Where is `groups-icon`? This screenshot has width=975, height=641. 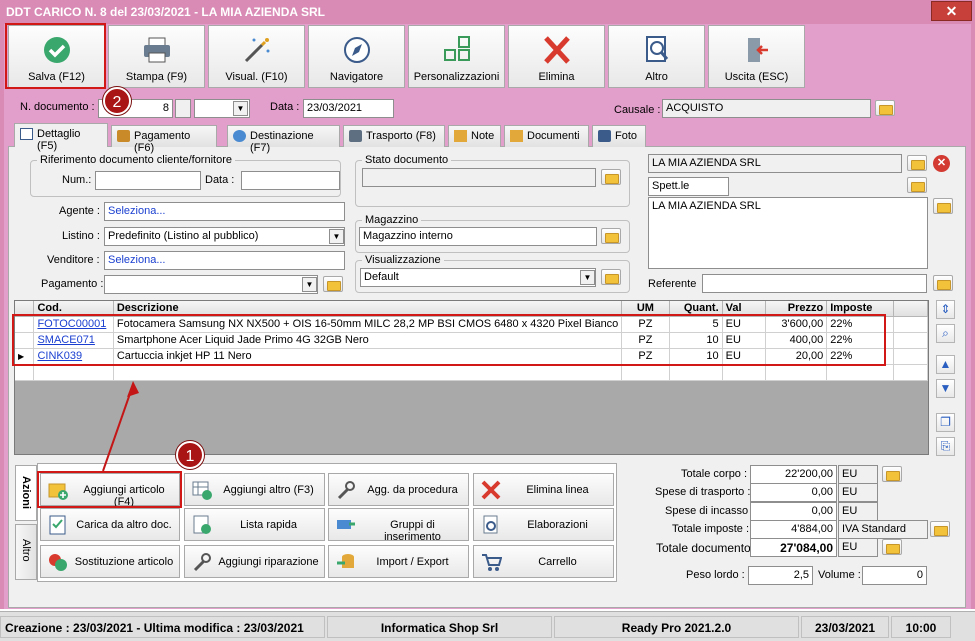
groups-icon is located at coordinates (346, 524).